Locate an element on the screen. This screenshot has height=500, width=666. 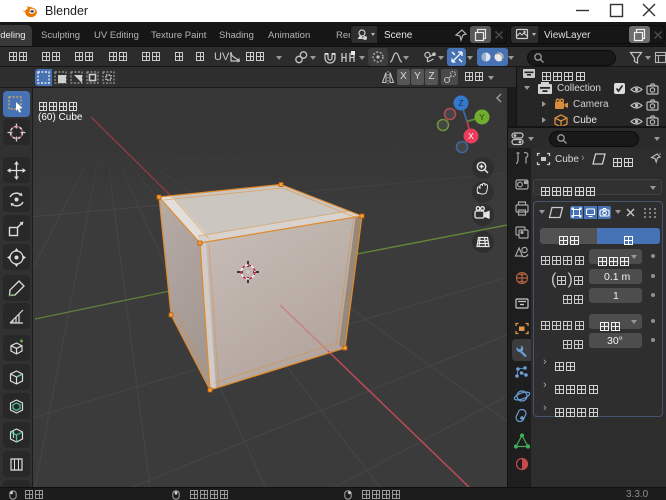
svg-text: Z is located at coordinates (460, 103).